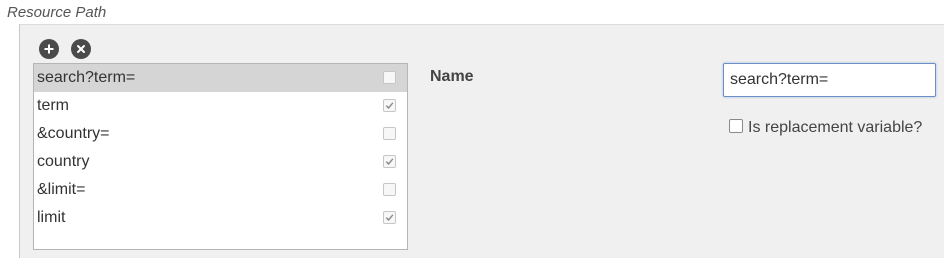 The image size is (944, 258). I want to click on close-icon, so click(81, 49).